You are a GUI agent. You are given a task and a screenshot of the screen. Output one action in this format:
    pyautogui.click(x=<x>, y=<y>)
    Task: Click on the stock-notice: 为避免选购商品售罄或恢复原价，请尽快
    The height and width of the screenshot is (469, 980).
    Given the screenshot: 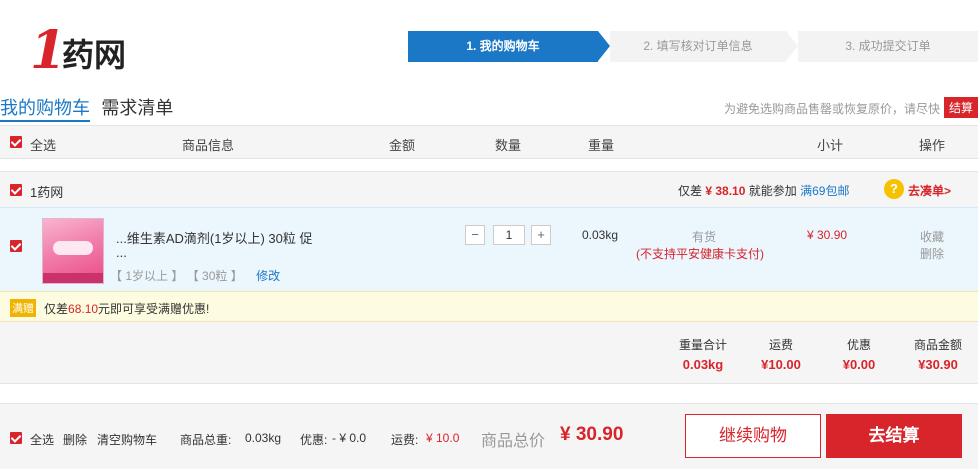 What is the action you would take?
    pyautogui.click(x=831, y=109)
    